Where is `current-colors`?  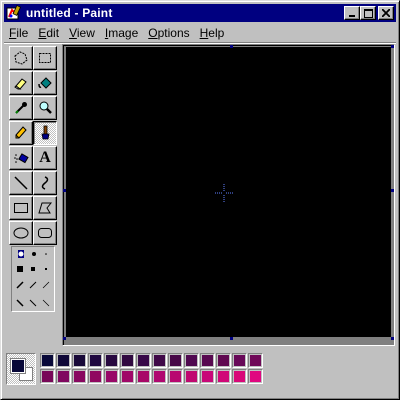
current-colors is located at coordinates (21, 369).